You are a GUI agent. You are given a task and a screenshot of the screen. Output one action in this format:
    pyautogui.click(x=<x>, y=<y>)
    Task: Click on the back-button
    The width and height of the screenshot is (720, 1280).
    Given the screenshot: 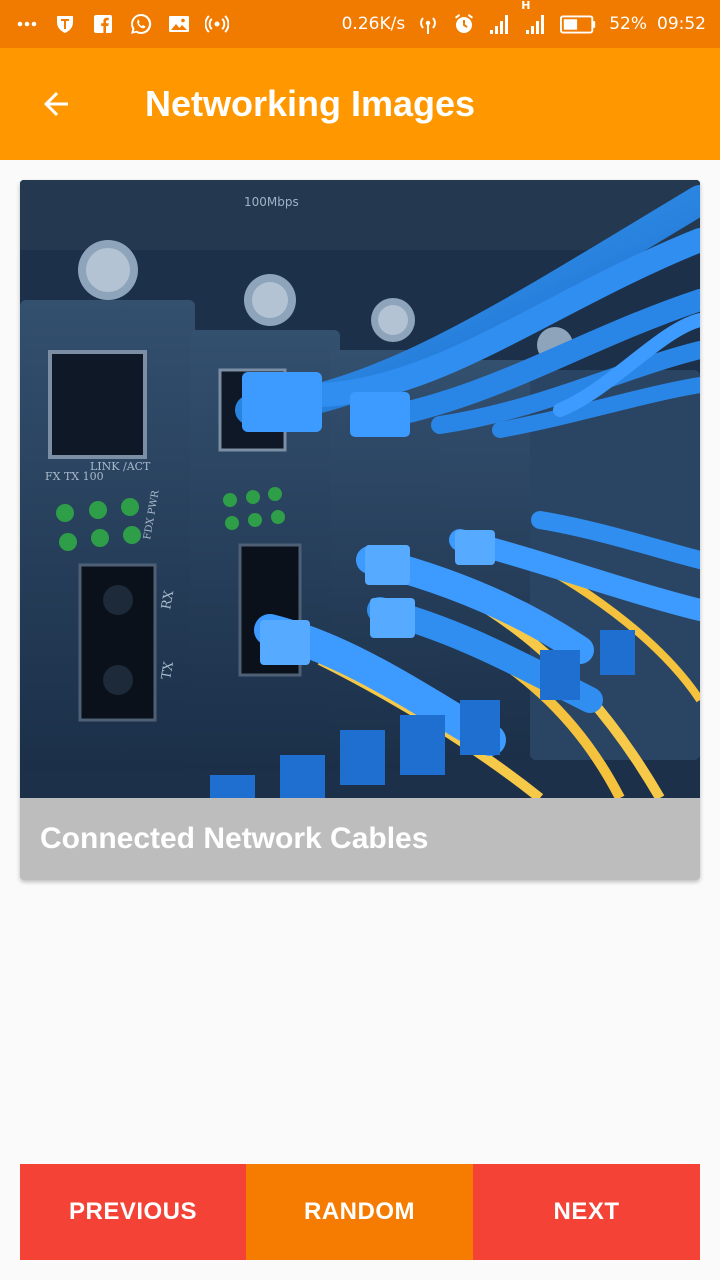 What is the action you would take?
    pyautogui.click(x=56, y=104)
    